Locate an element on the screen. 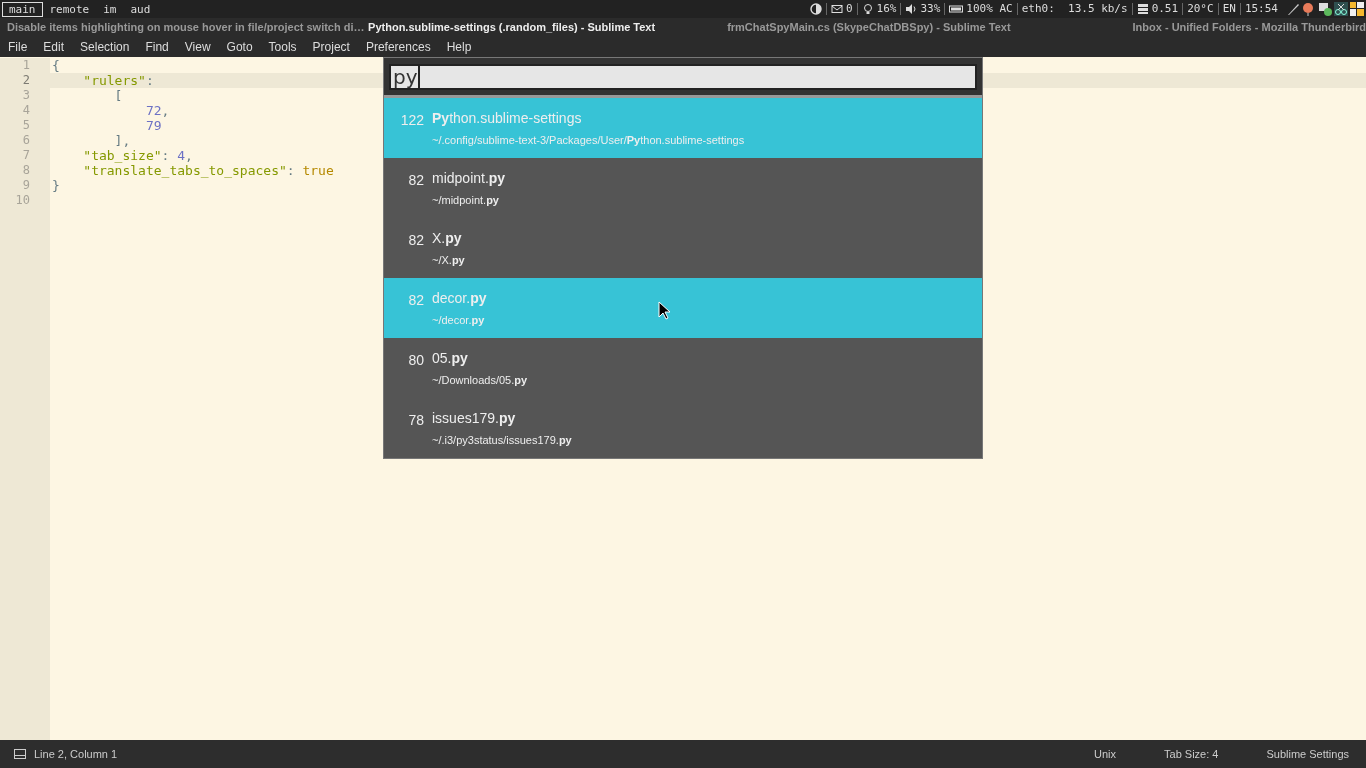 The height and width of the screenshot is (768, 1366). file-path: ~/midpoint.py is located at coordinates (466, 199).